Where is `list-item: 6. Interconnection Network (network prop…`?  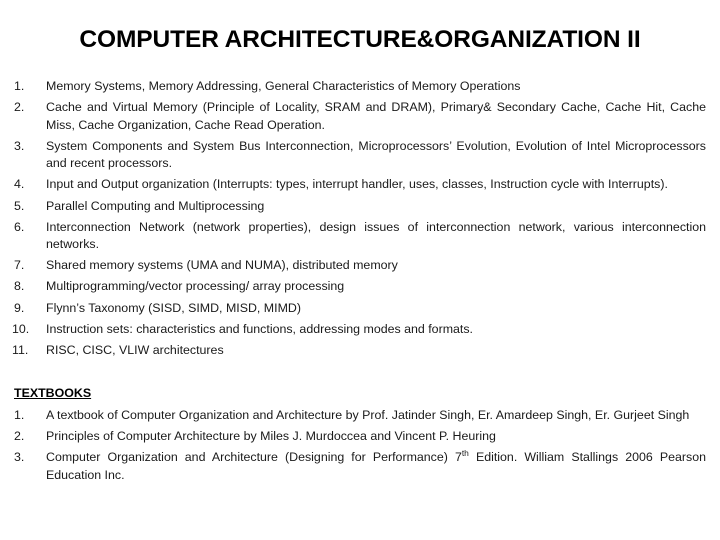 list-item: 6. Interconnection Network (network prop… is located at coordinates (360, 236).